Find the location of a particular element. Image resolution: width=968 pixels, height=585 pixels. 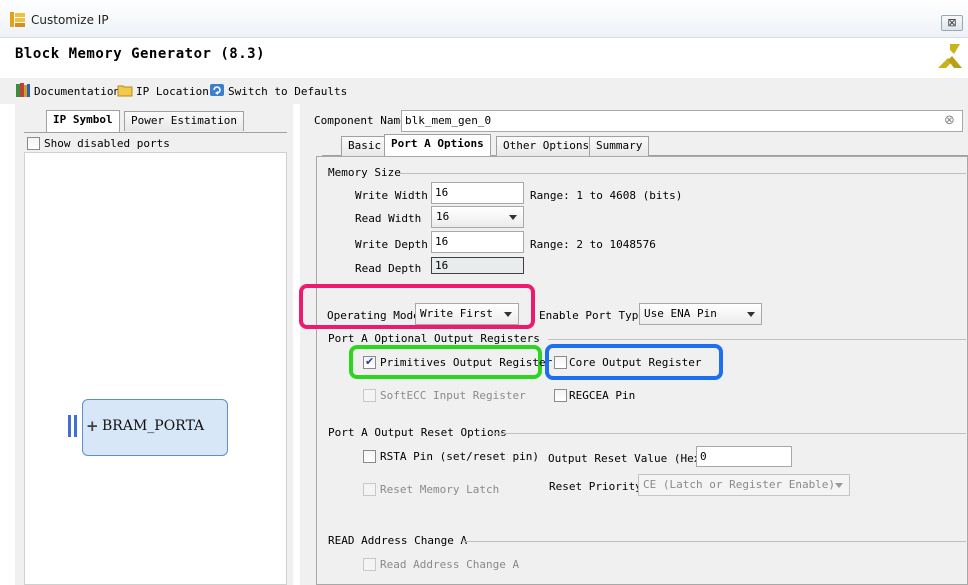

rsta-pin-option: RSTA Pin (set/reset pin) is located at coordinates (451, 456).